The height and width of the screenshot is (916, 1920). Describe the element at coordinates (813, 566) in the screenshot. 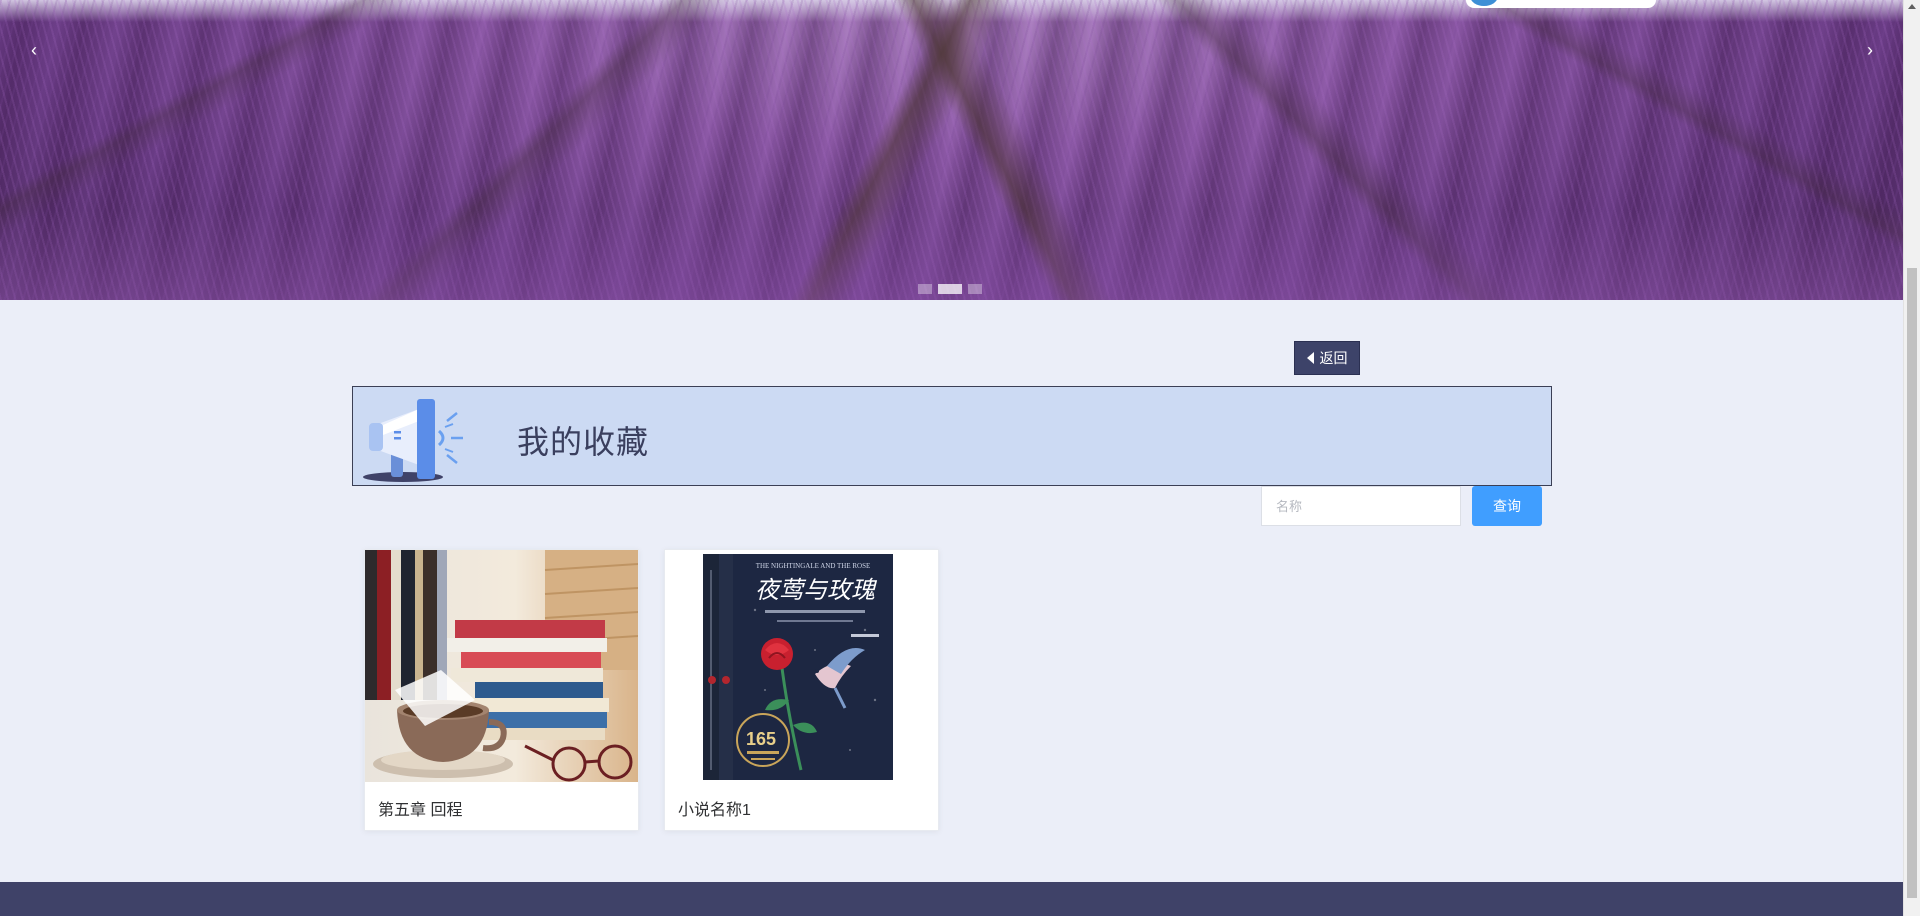

I see `book-english-title: THE NIGHTINGALE AND THE ROSE` at that location.